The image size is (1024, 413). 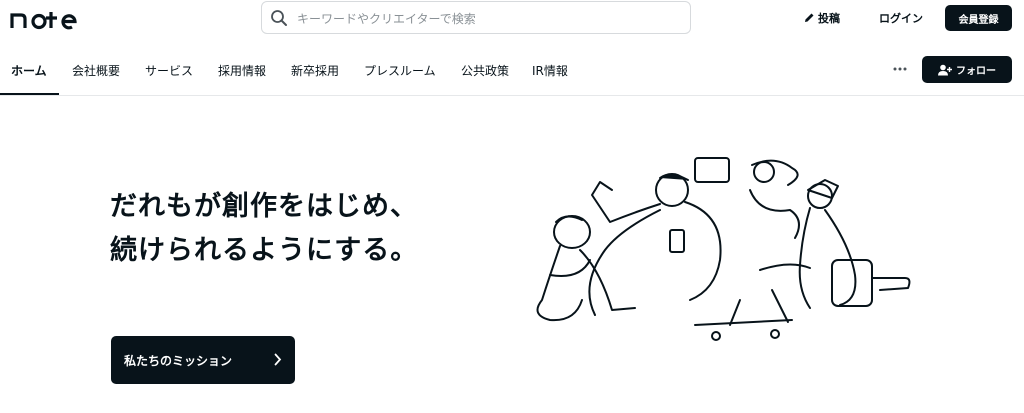 What do you see at coordinates (29, 94) in the screenshot?
I see `active-tab-indicator` at bounding box center [29, 94].